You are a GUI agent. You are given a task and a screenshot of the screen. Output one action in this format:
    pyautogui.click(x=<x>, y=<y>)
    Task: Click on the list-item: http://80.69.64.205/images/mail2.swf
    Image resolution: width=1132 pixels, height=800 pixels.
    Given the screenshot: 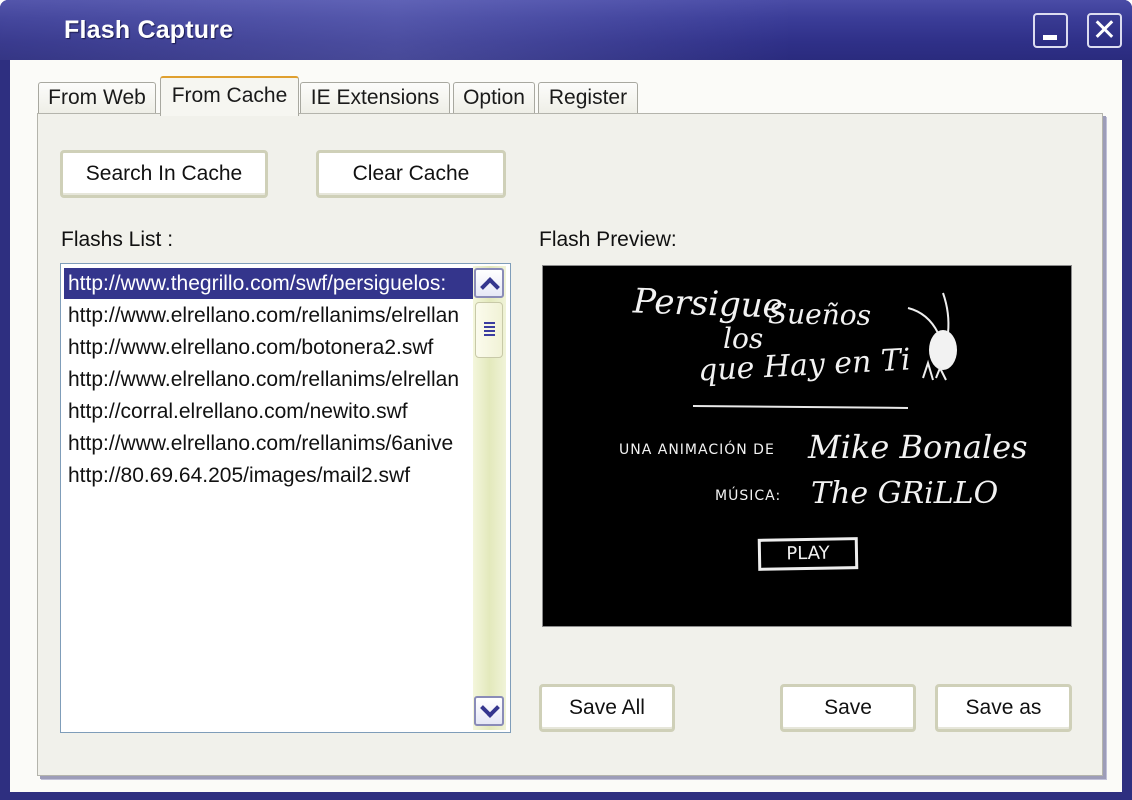 What is the action you would take?
    pyautogui.click(x=269, y=475)
    